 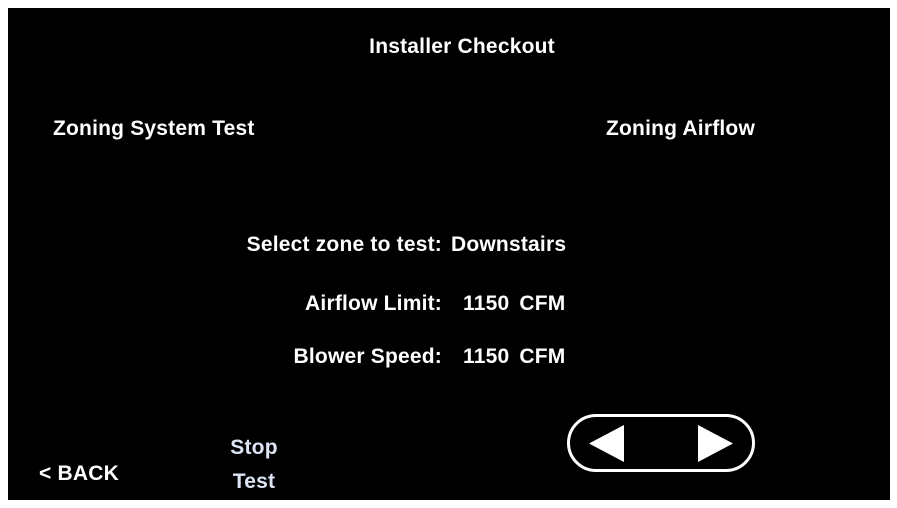 I want to click on stop-test-label-line2: Test, so click(x=254, y=481).